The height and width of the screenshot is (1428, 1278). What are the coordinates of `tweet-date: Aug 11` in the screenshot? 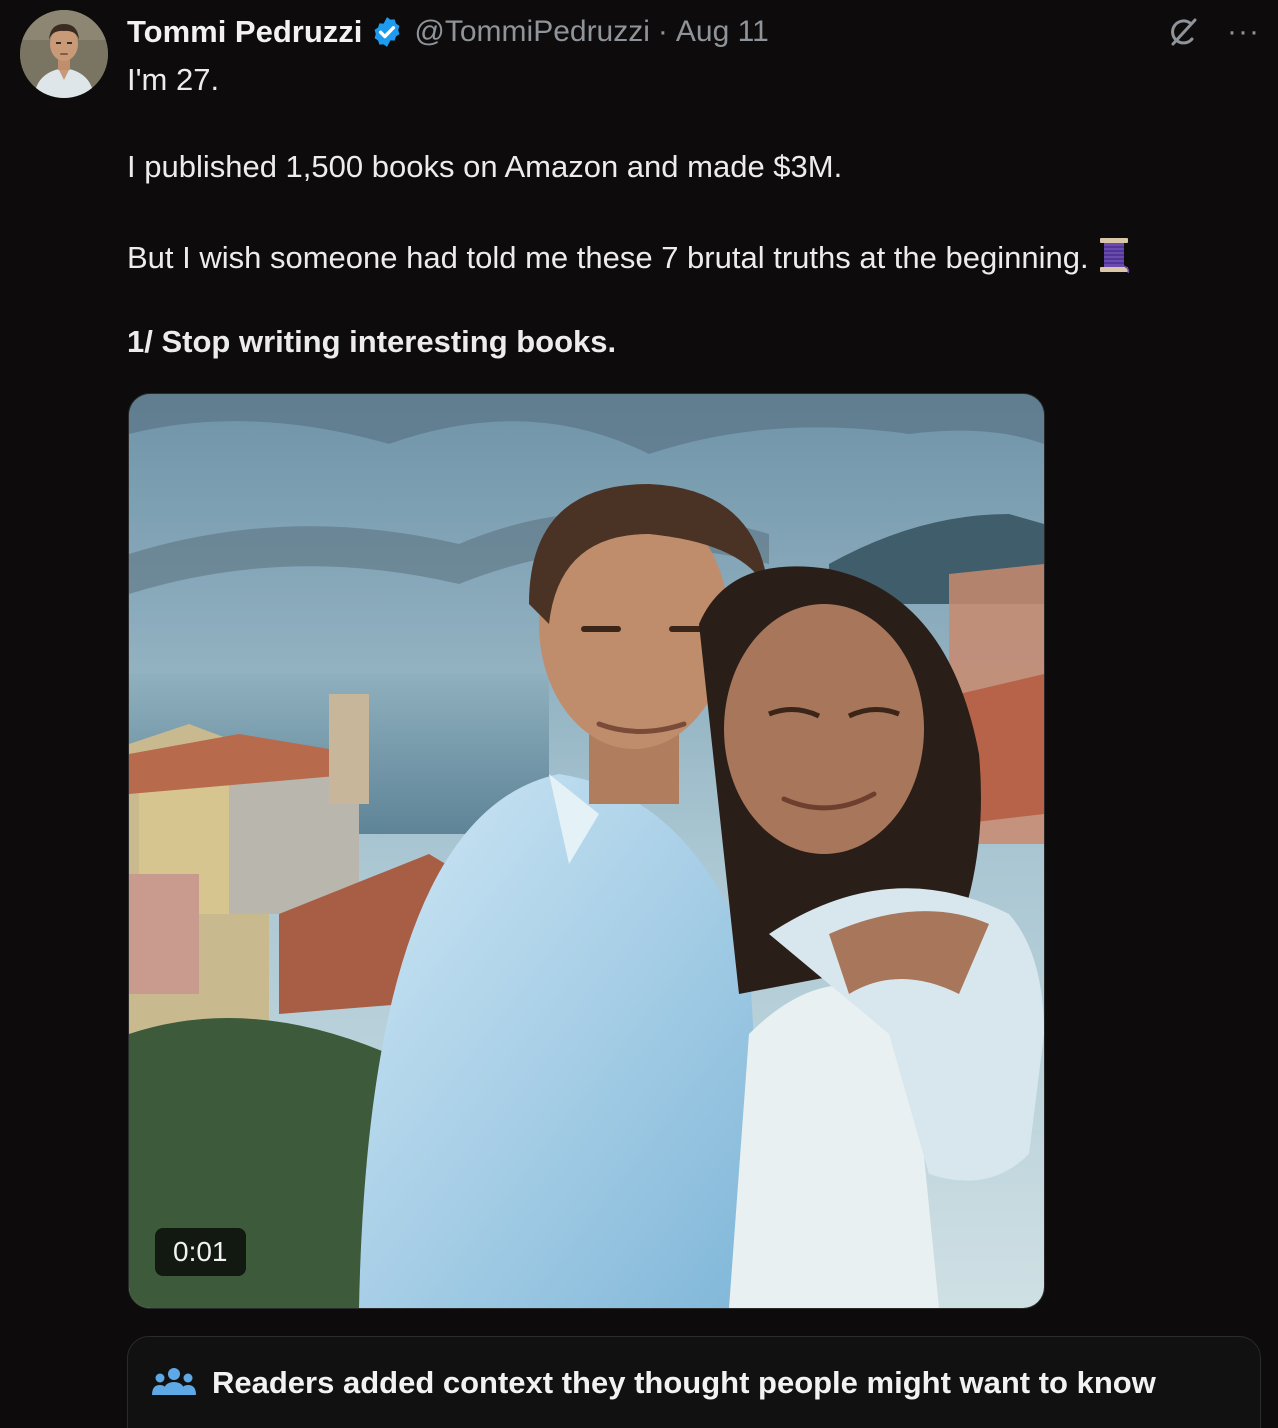 It's located at (722, 32).